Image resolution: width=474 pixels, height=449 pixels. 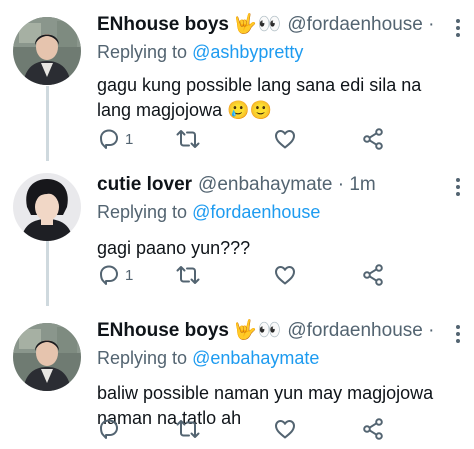 I want to click on tweet-header: cutie lover @enbahaymate · 1m, so click(x=268, y=185).